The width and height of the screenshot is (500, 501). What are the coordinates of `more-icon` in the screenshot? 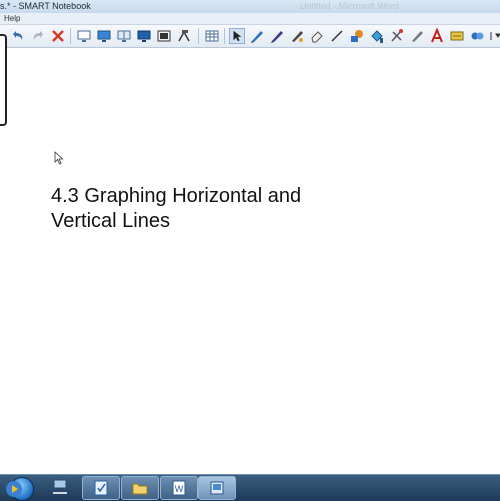 It's located at (477, 36).